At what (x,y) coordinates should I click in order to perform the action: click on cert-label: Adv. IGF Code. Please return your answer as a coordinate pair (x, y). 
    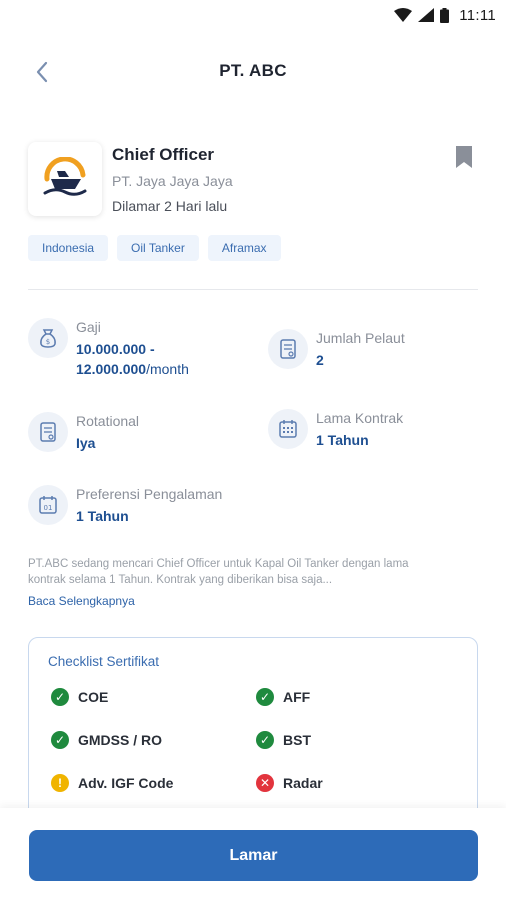
    Looking at the image, I should click on (126, 783).